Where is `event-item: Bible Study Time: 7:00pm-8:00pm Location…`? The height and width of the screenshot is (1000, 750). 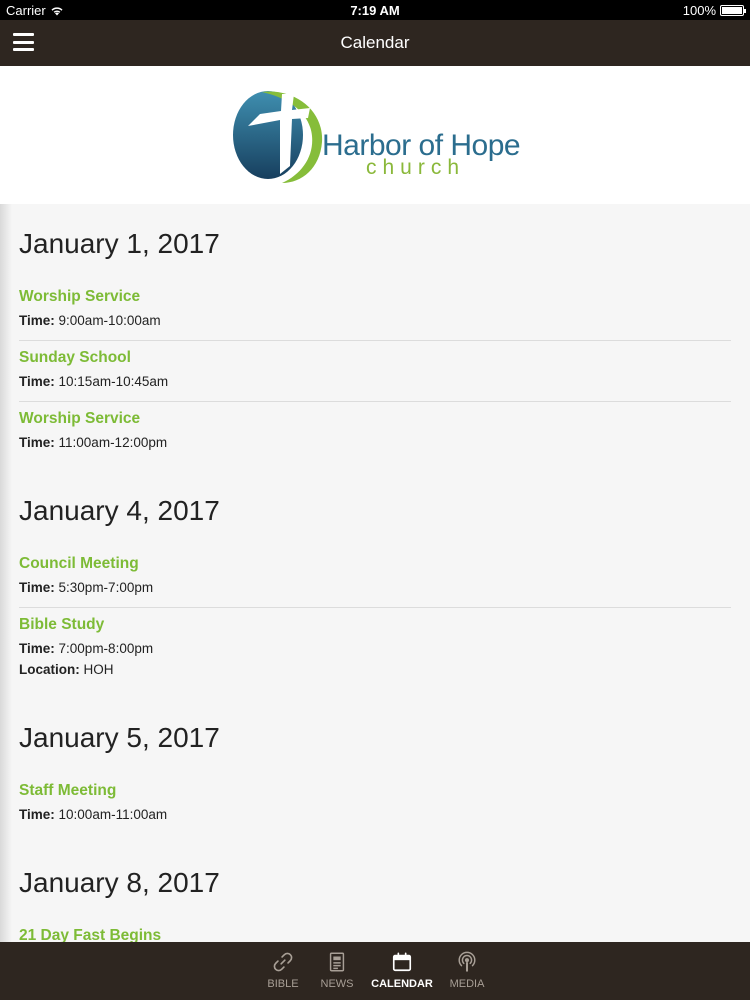 event-item: Bible Study Time: 7:00pm-8:00pm Location… is located at coordinates (375, 648).